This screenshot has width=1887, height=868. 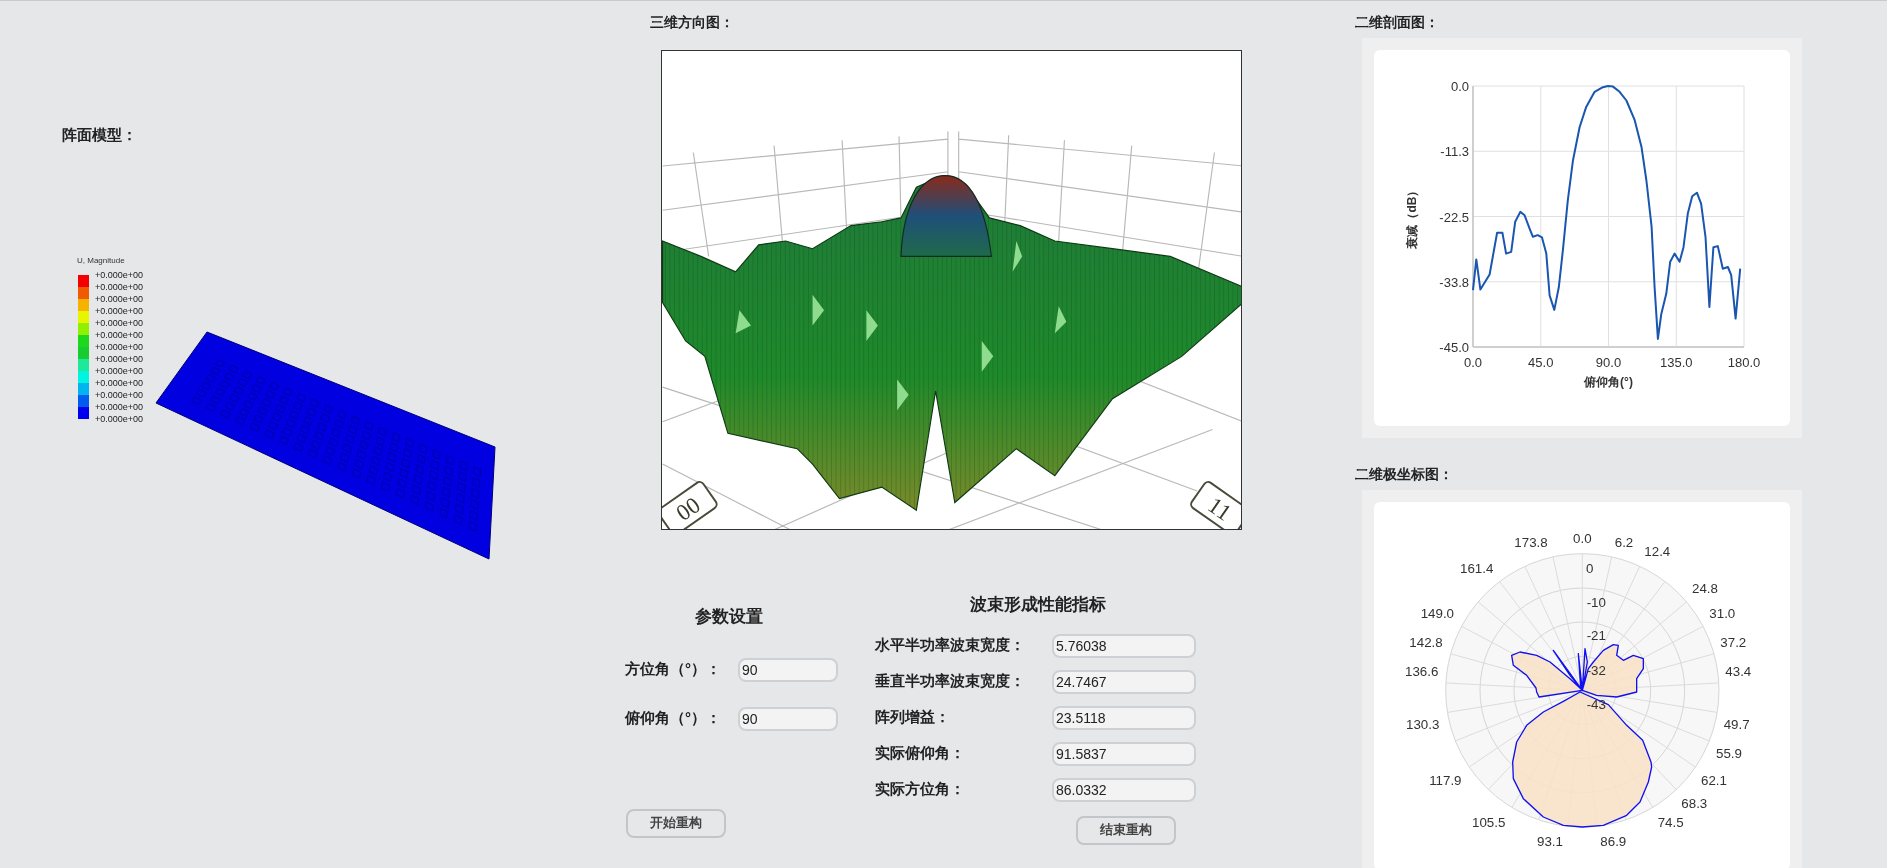 I want to click on metric-value-field: 23.5118, so click(x=1124, y=717).